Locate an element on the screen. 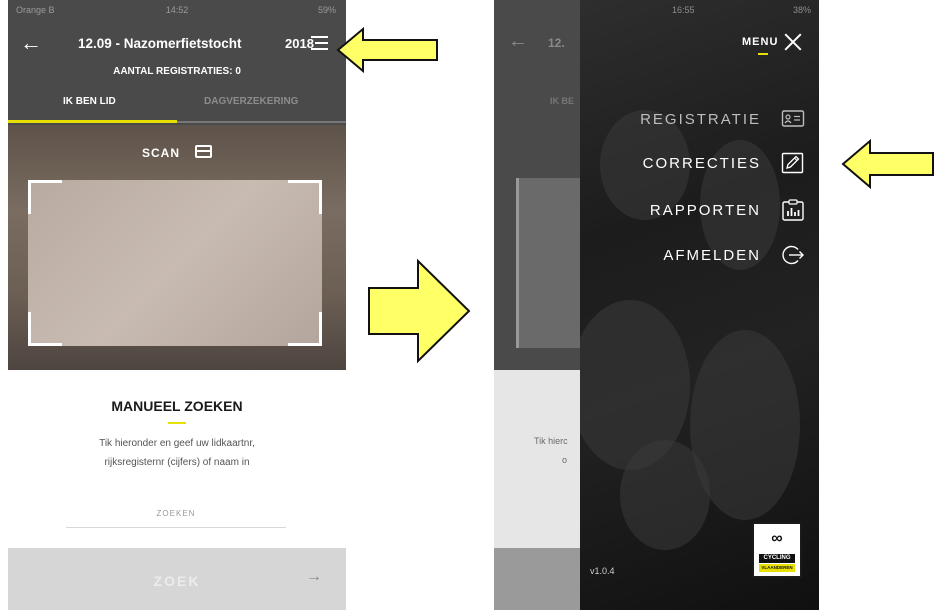  underlying-camera is located at coordinates (551, 263).